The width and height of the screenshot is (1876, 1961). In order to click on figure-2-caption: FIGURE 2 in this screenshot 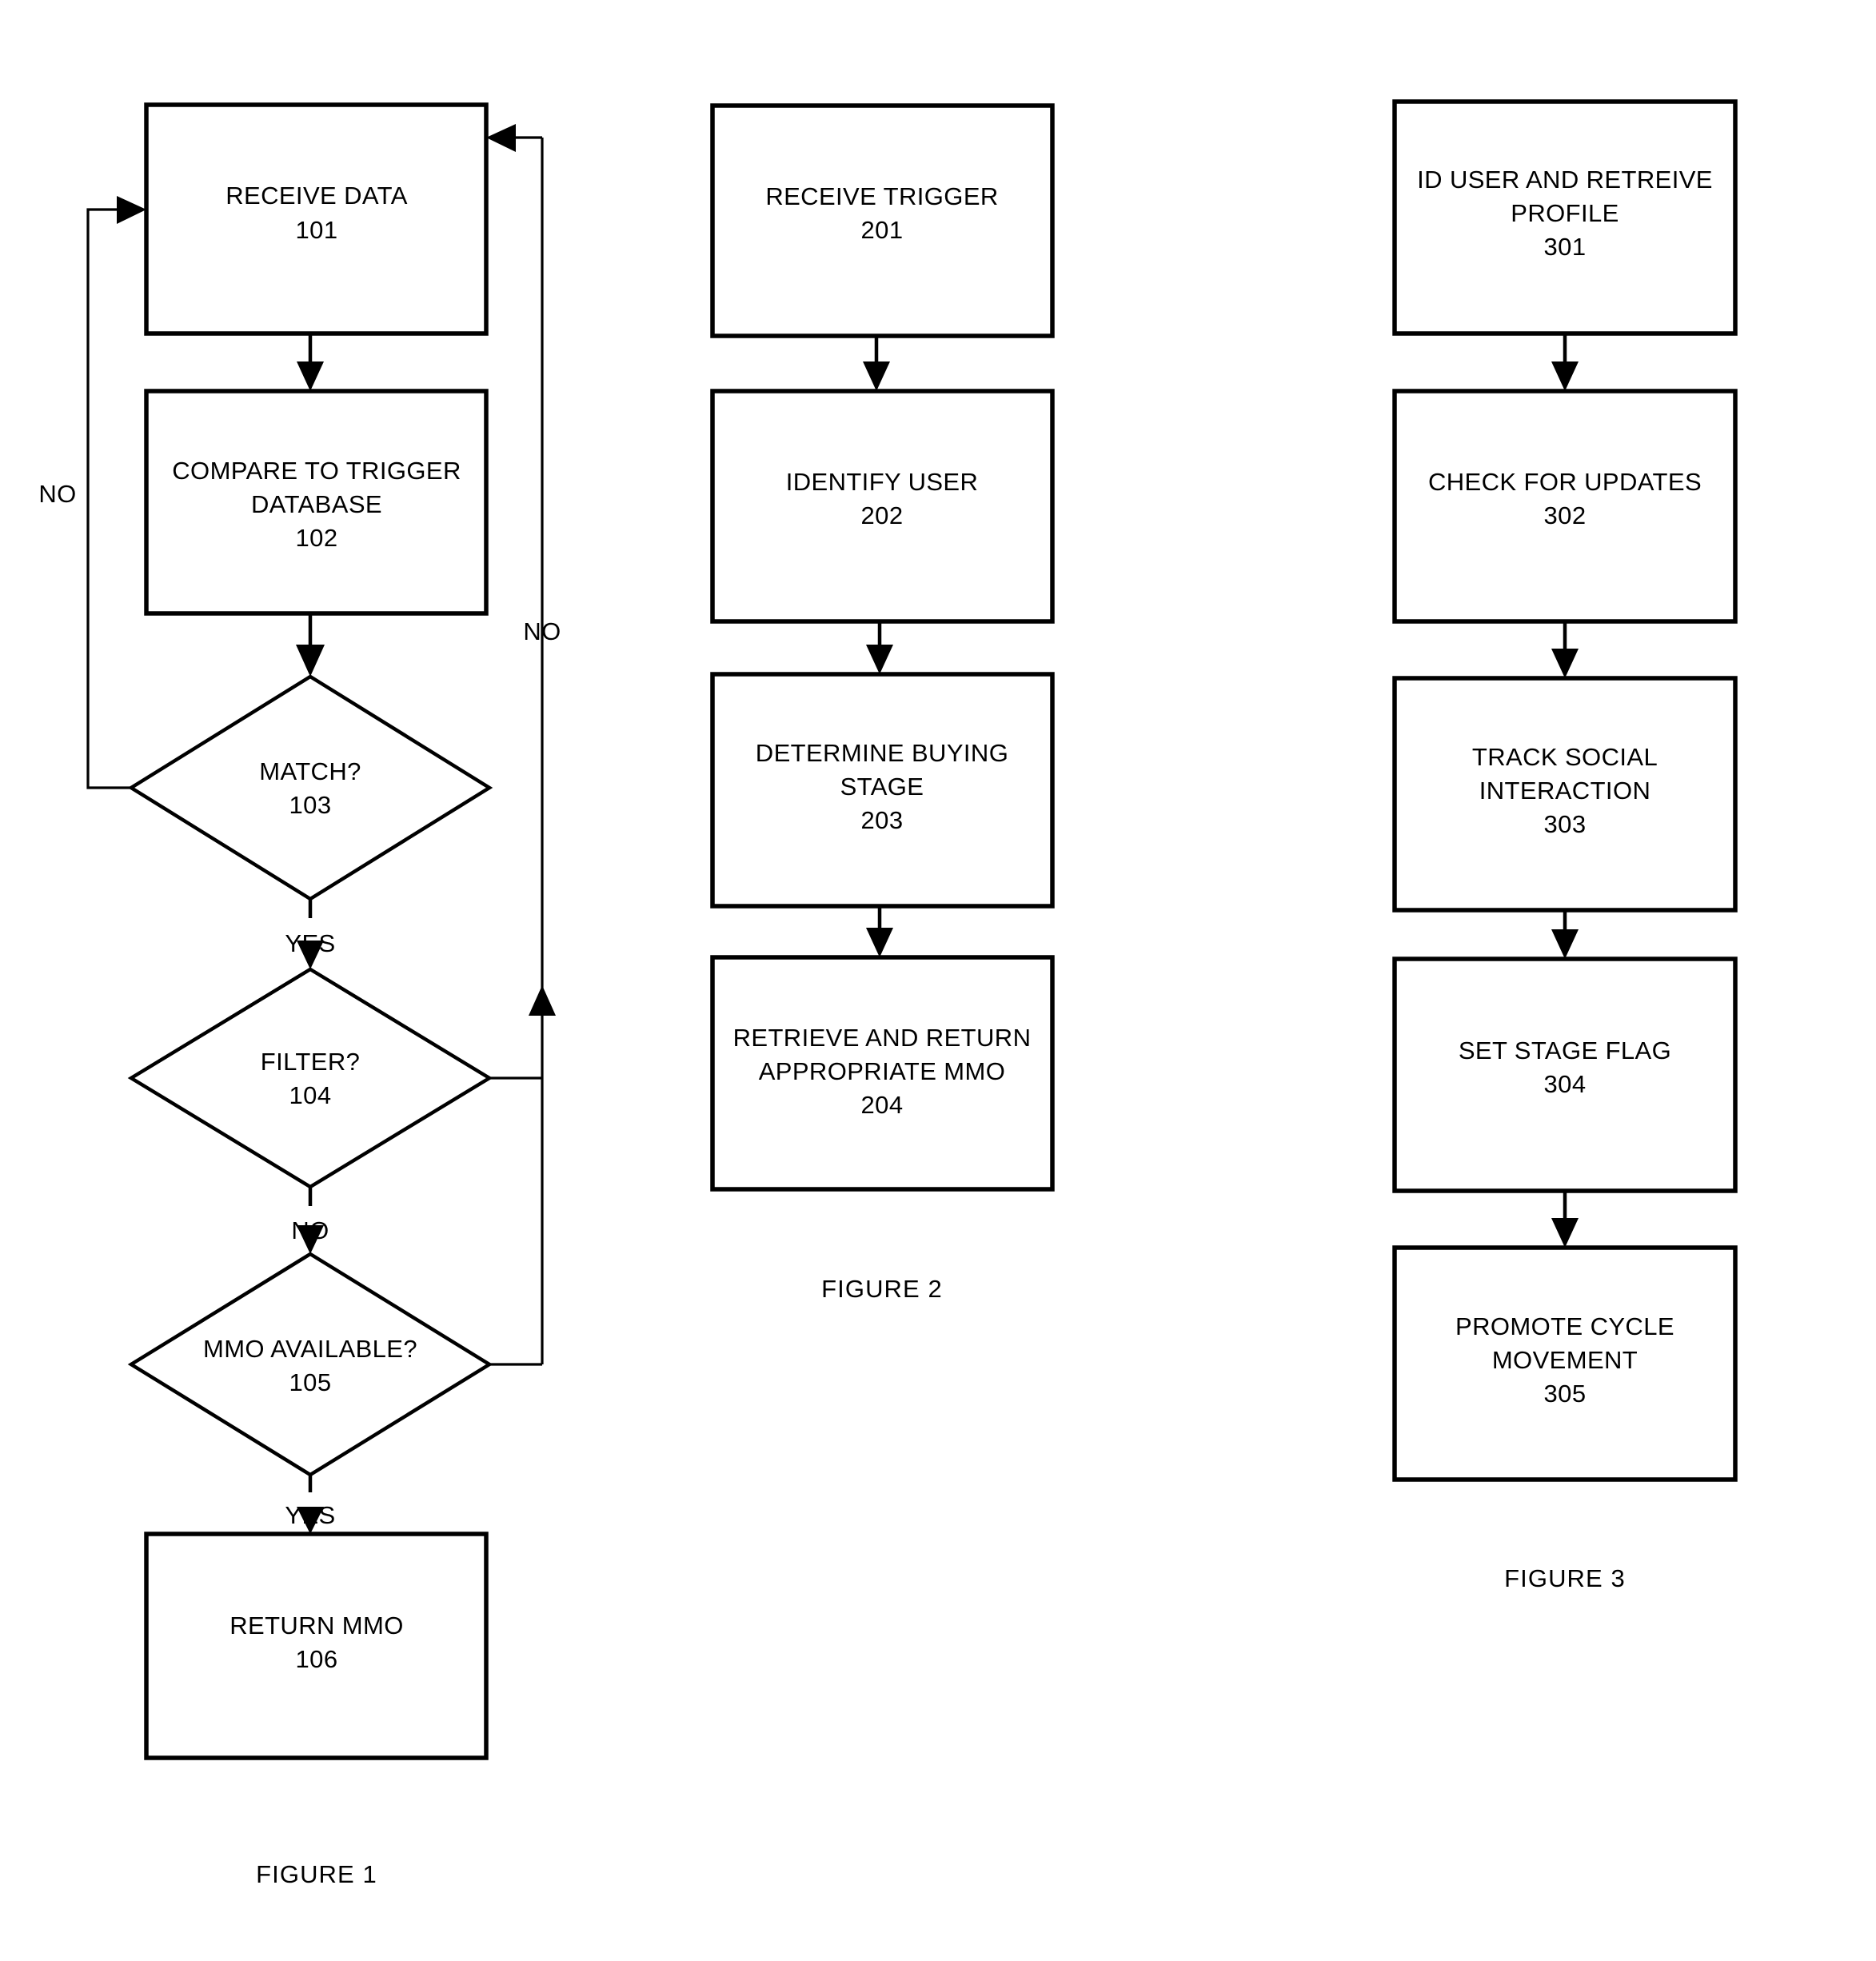, I will do `click(882, 1289)`.